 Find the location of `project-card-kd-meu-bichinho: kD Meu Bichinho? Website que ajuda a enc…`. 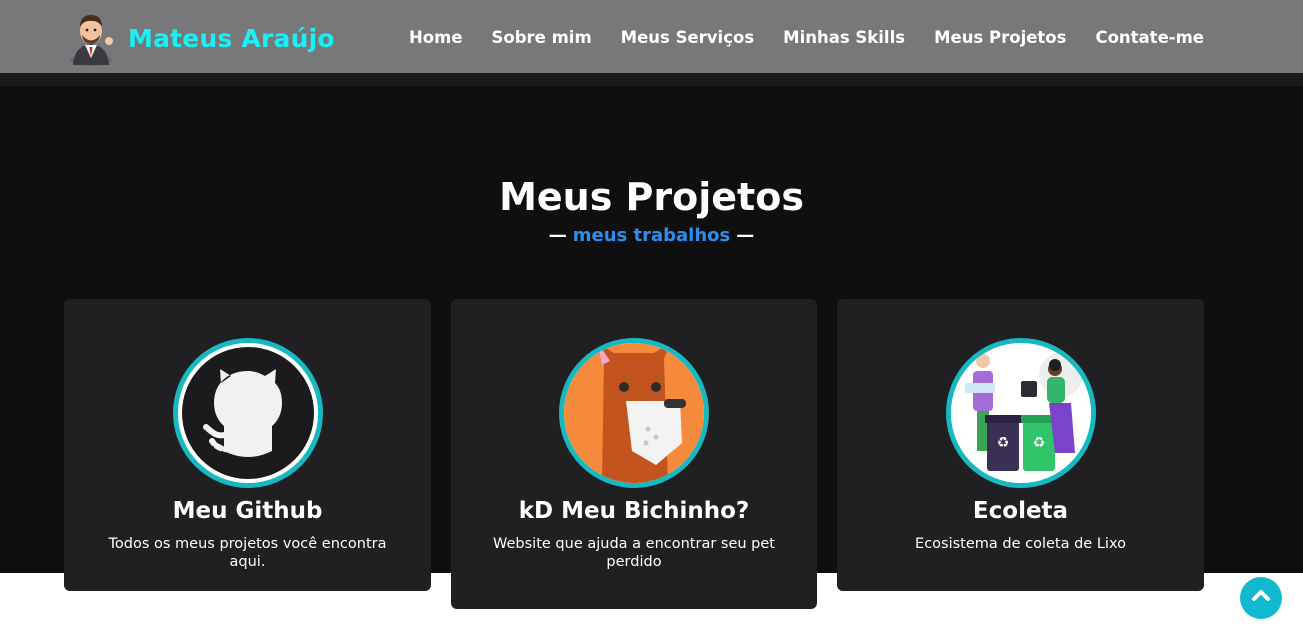

project-card-kd-meu-bichinho: kD Meu Bichinho? Website que ajuda a enc… is located at coordinates (634, 454).